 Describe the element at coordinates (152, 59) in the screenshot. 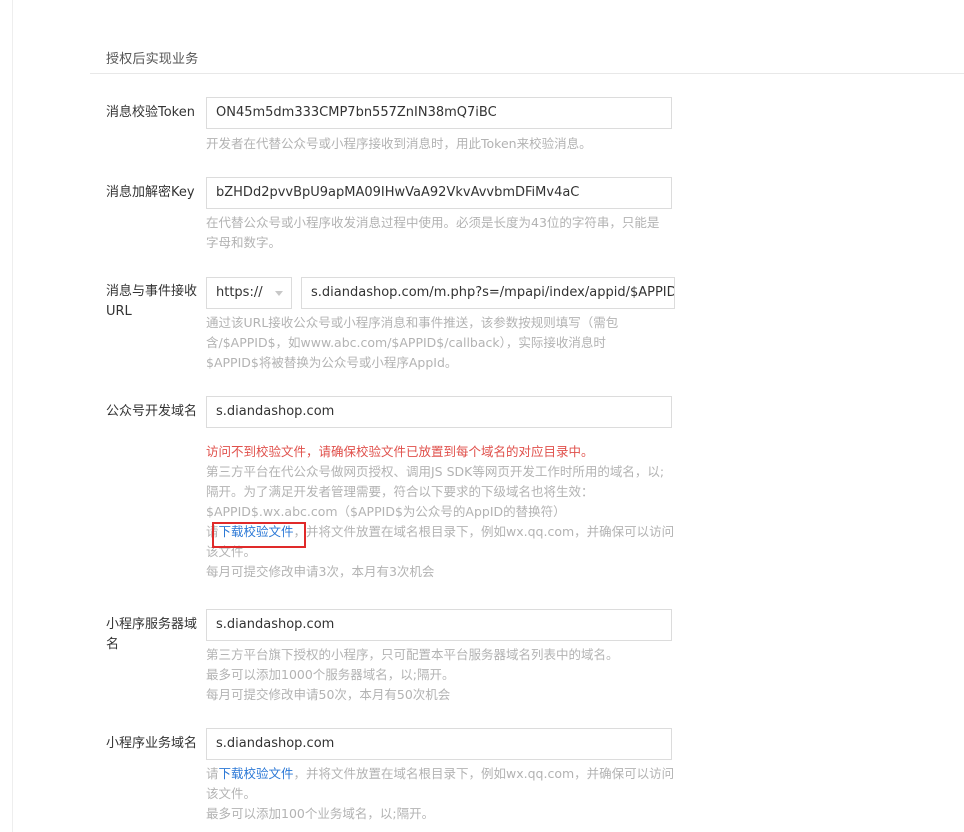

I see `section-title: 授权后实现业务` at that location.